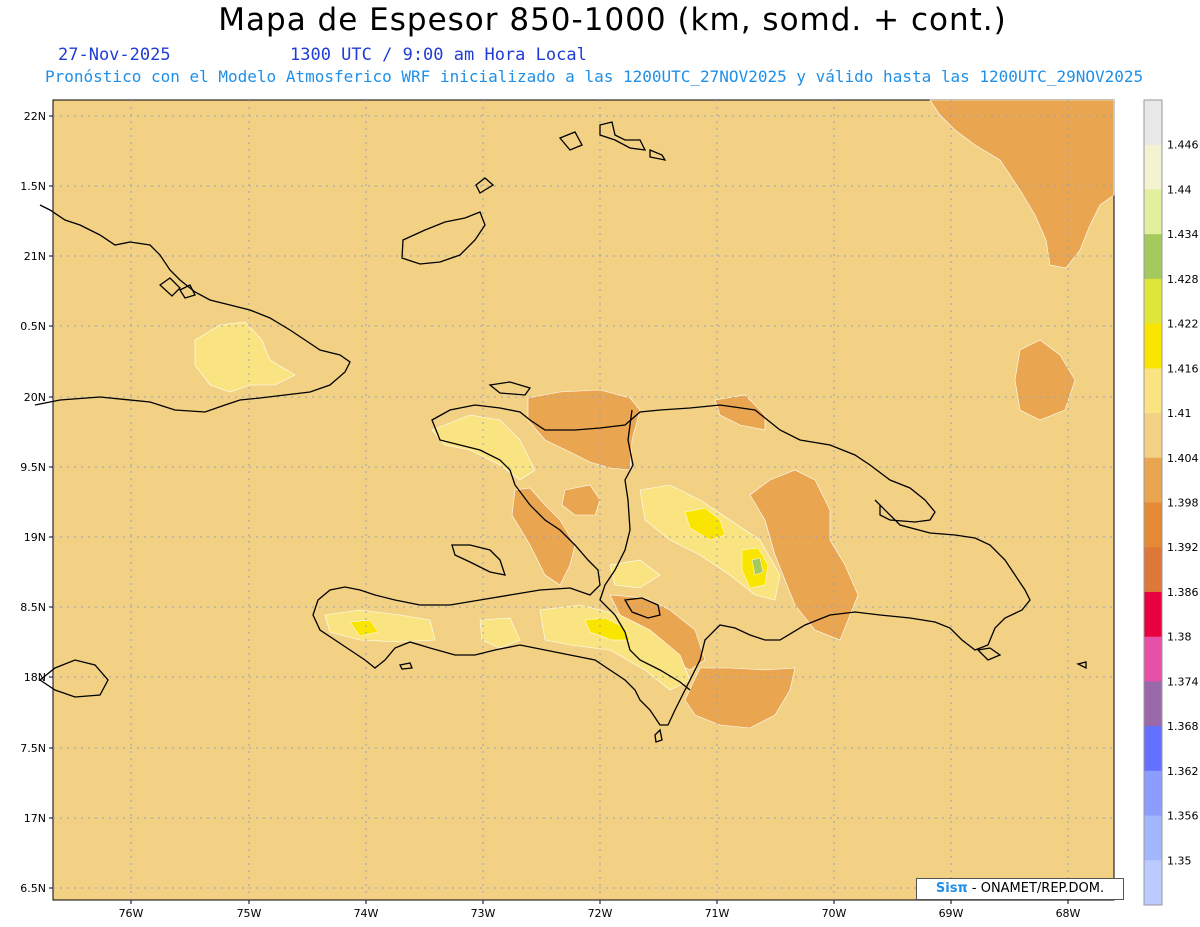 This screenshot has width=1200, height=927. Describe the element at coordinates (1183, 458) in the screenshot. I see `colorbar-label: 1.404` at that location.